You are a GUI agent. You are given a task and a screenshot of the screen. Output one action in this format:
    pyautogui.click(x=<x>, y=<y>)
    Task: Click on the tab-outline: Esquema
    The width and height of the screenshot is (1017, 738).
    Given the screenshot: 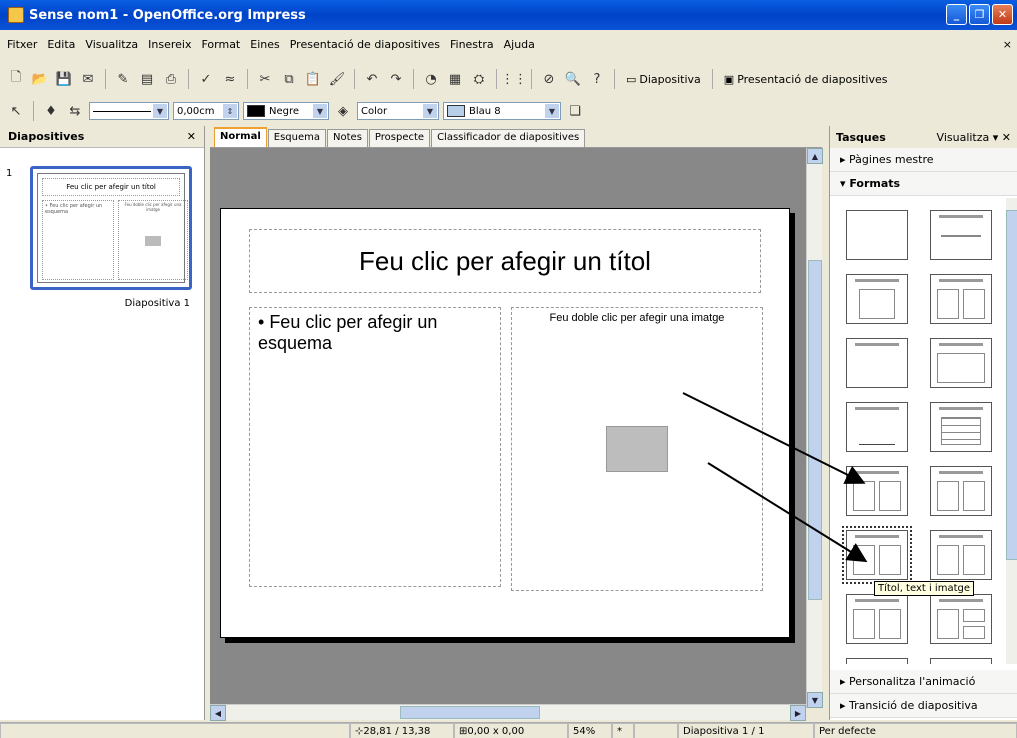 What is the action you would take?
    pyautogui.click(x=297, y=138)
    